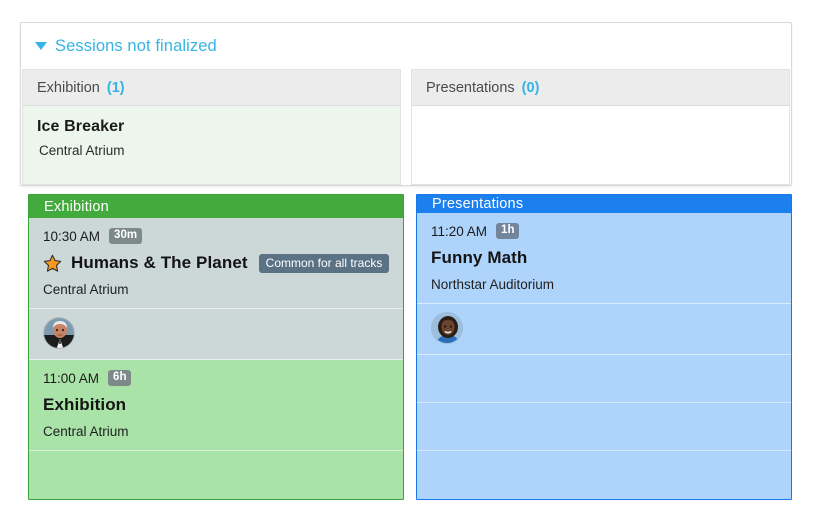  Describe the element at coordinates (120, 378) in the screenshot. I see `session-duration-badge: 6h` at that location.